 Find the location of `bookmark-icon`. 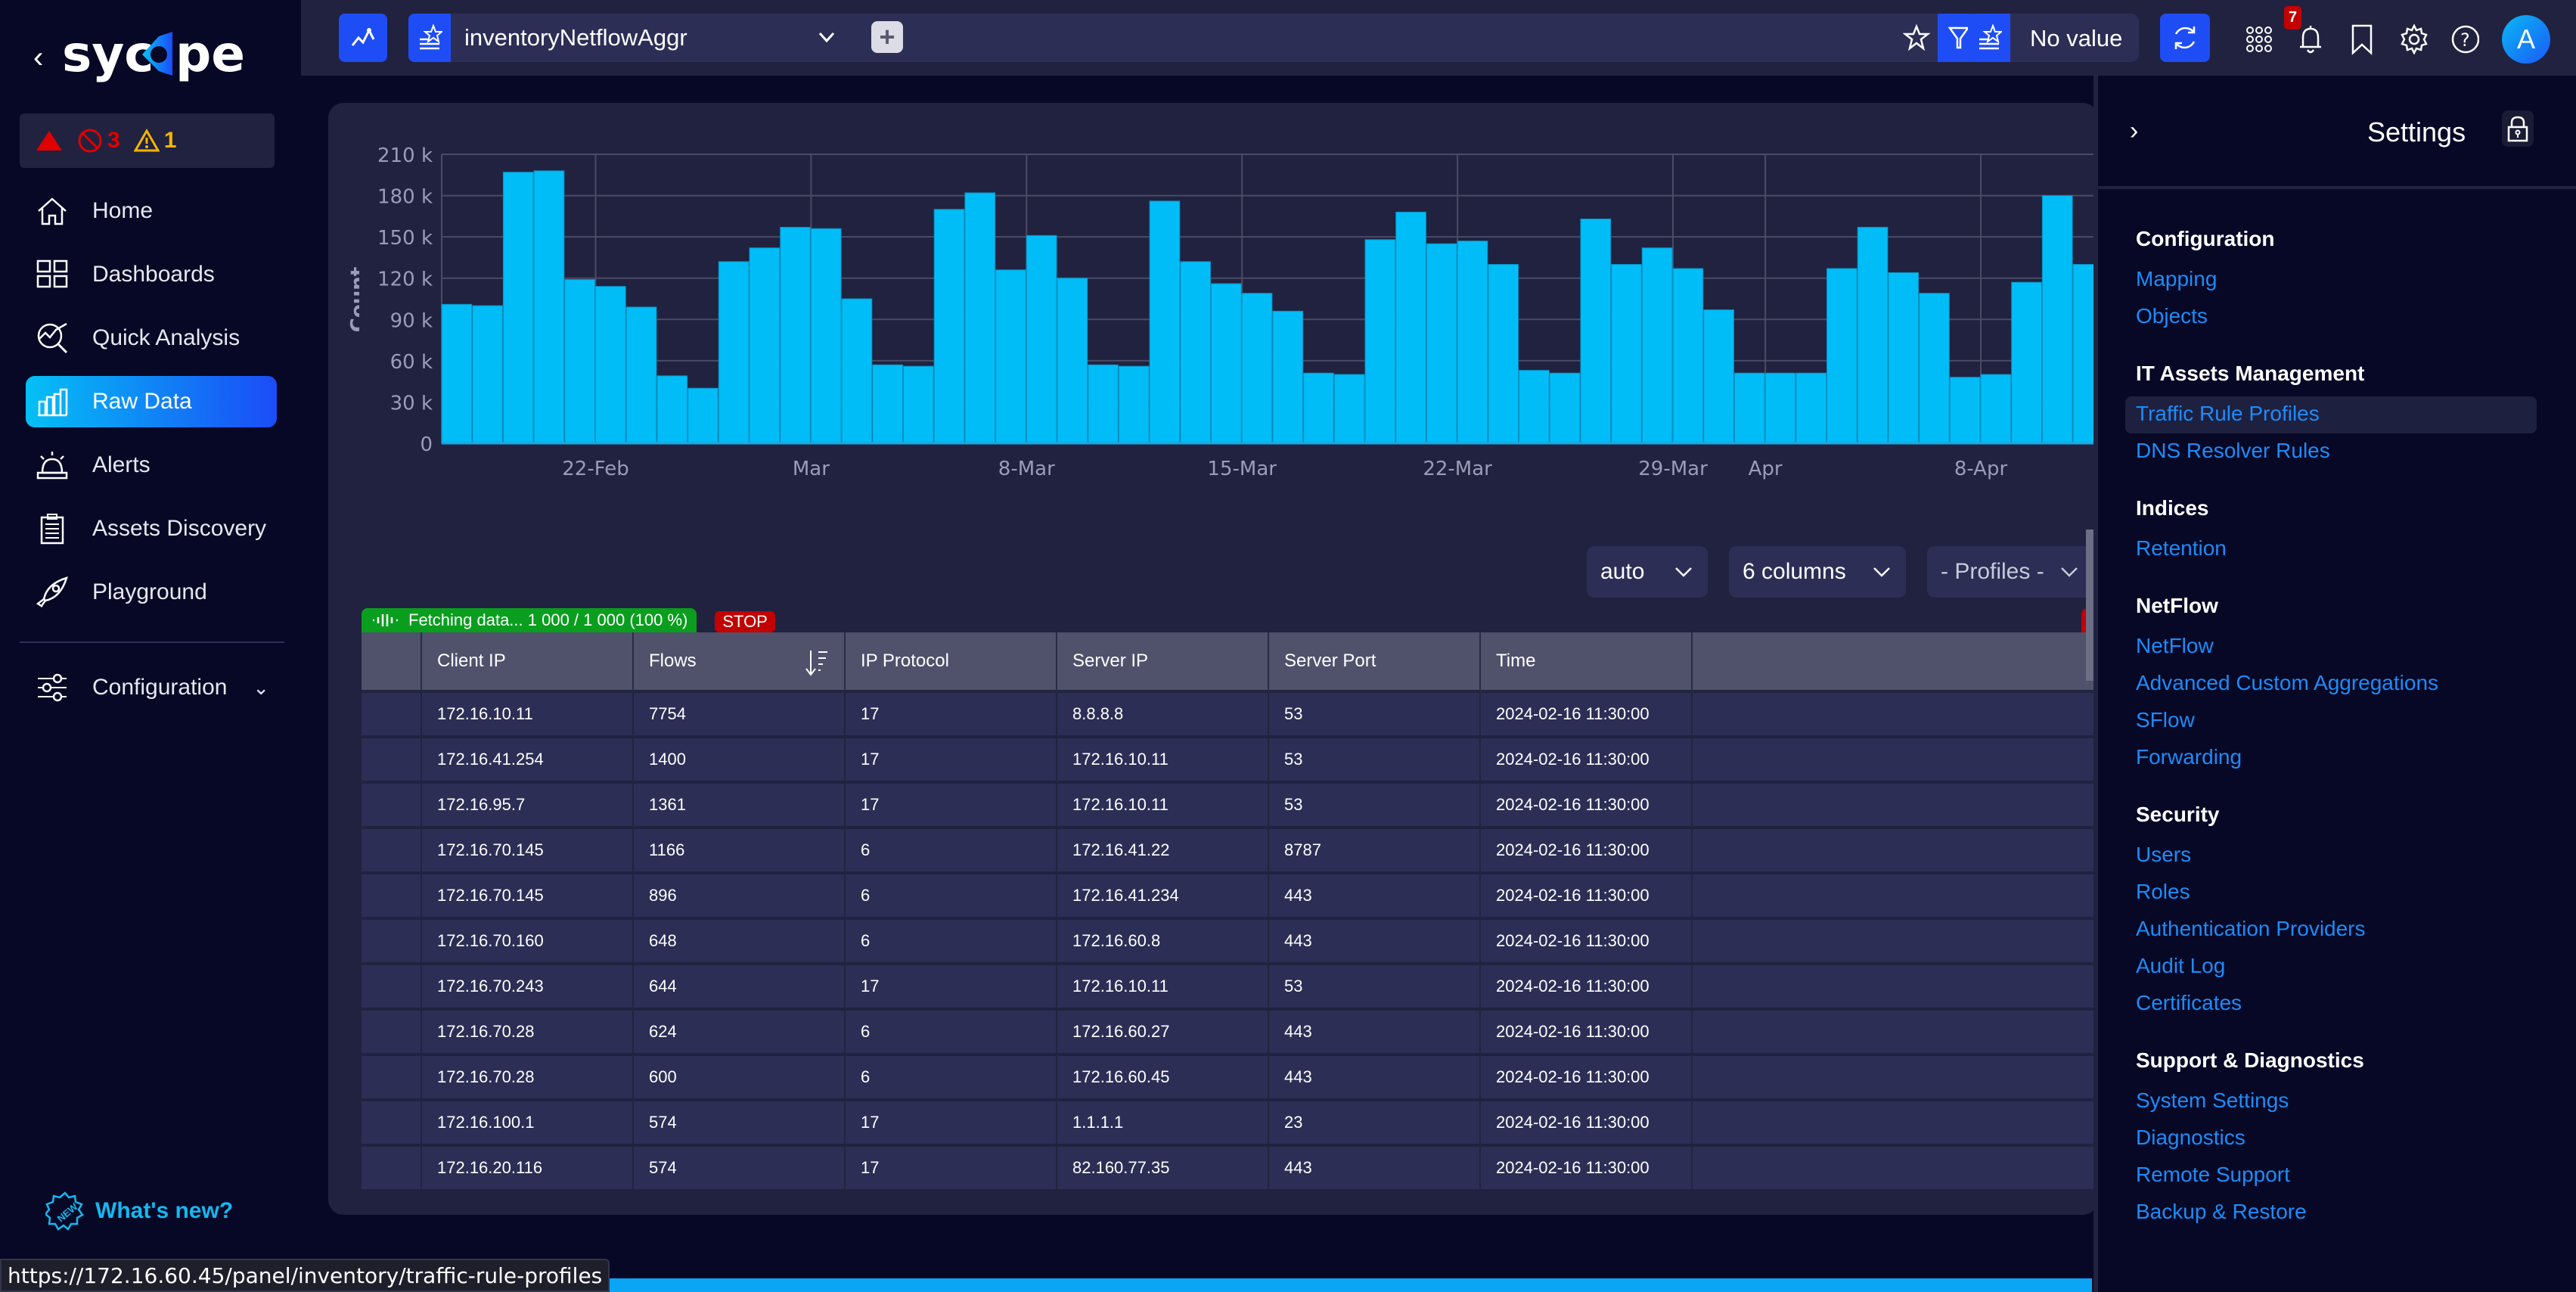

bookmark-icon is located at coordinates (2362, 39).